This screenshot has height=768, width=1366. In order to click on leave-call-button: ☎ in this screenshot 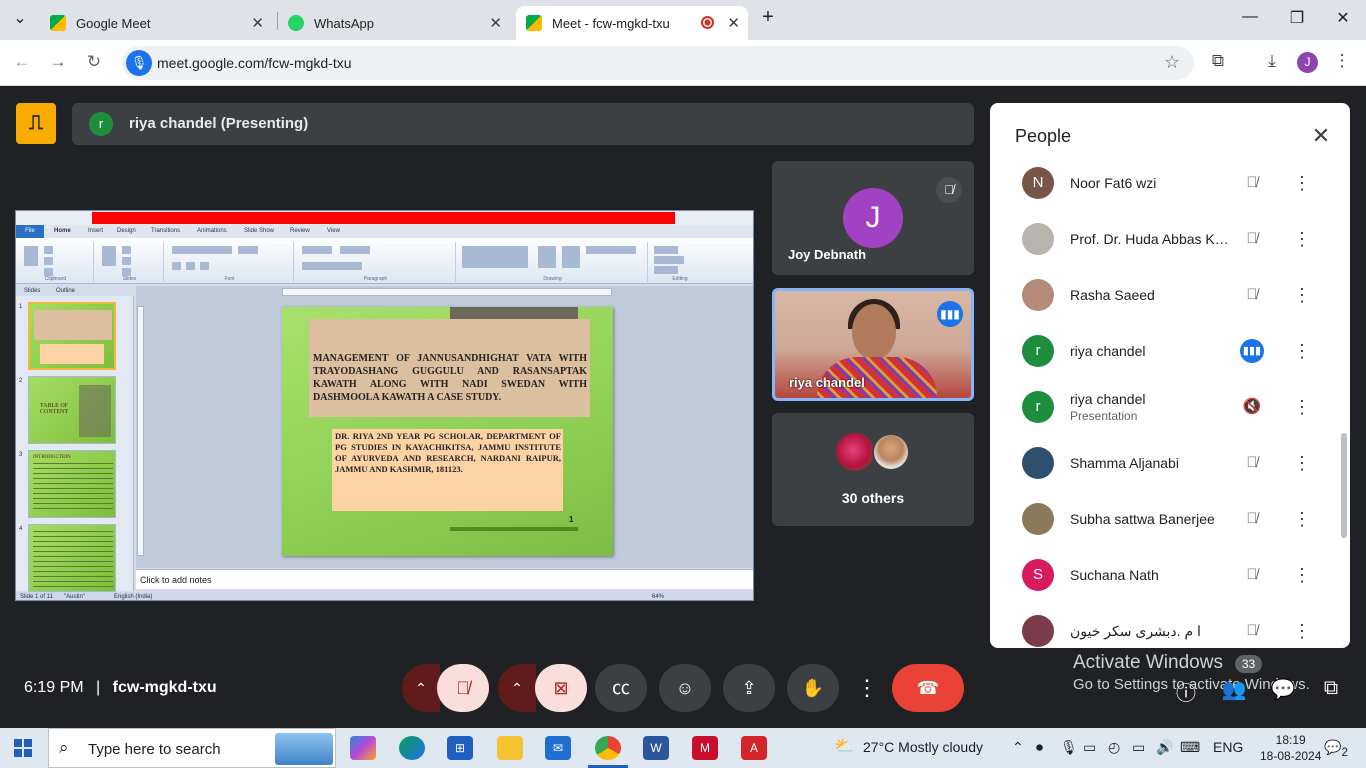, I will do `click(928, 688)`.